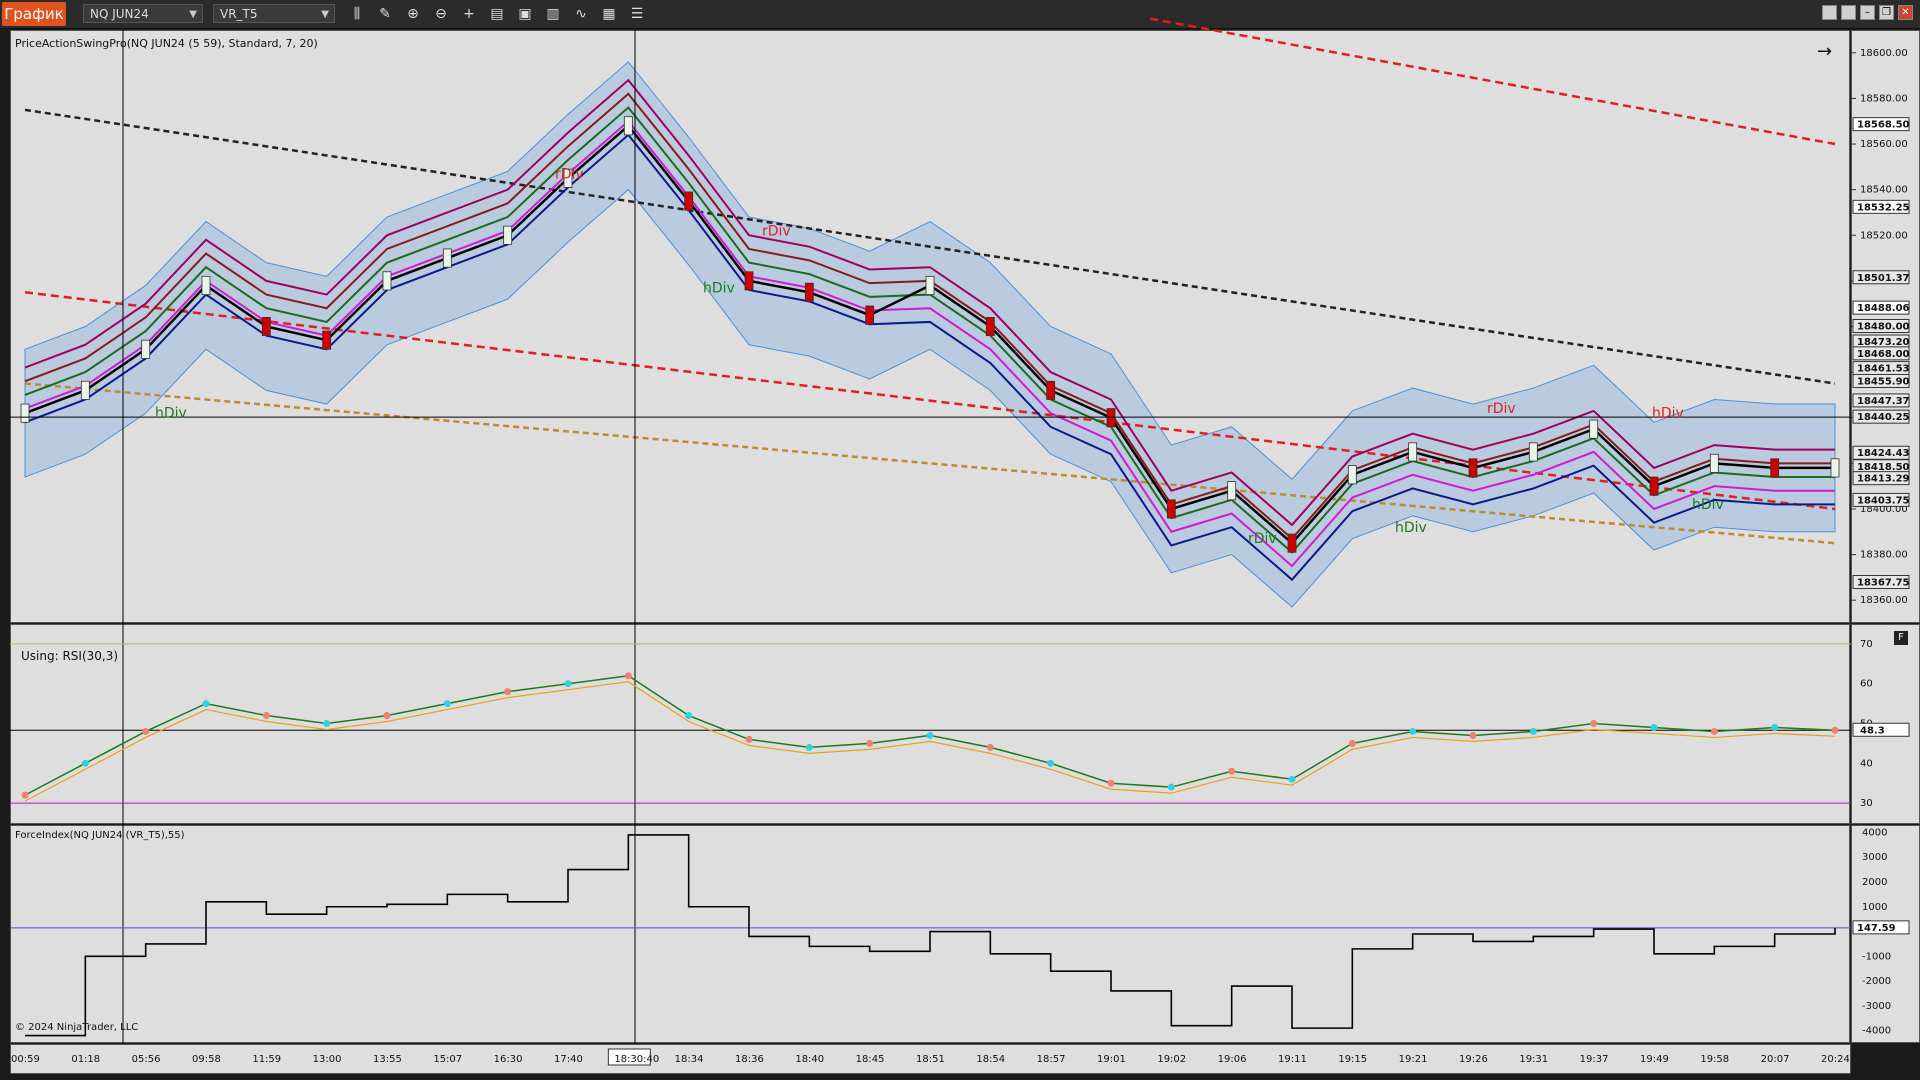 This screenshot has height=1080, width=1920. Describe the element at coordinates (1876, 1006) in the screenshot. I see `force-tick-label: -3000` at that location.